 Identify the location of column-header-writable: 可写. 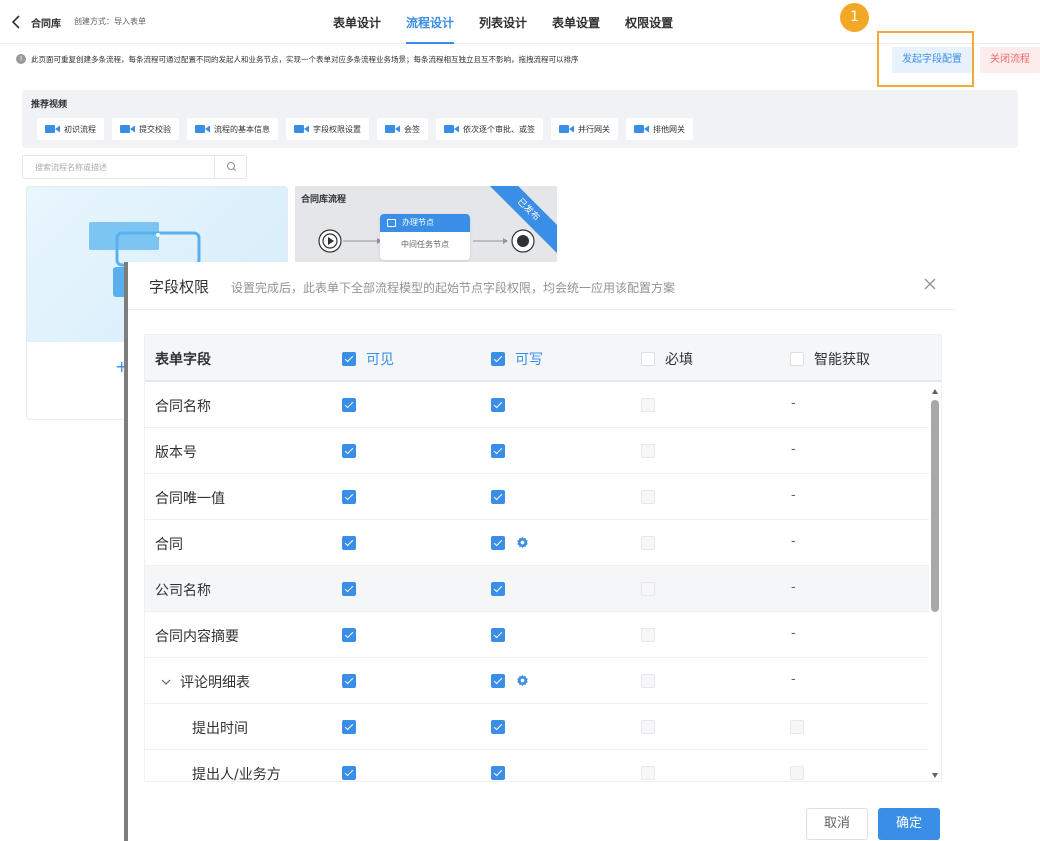
(517, 359).